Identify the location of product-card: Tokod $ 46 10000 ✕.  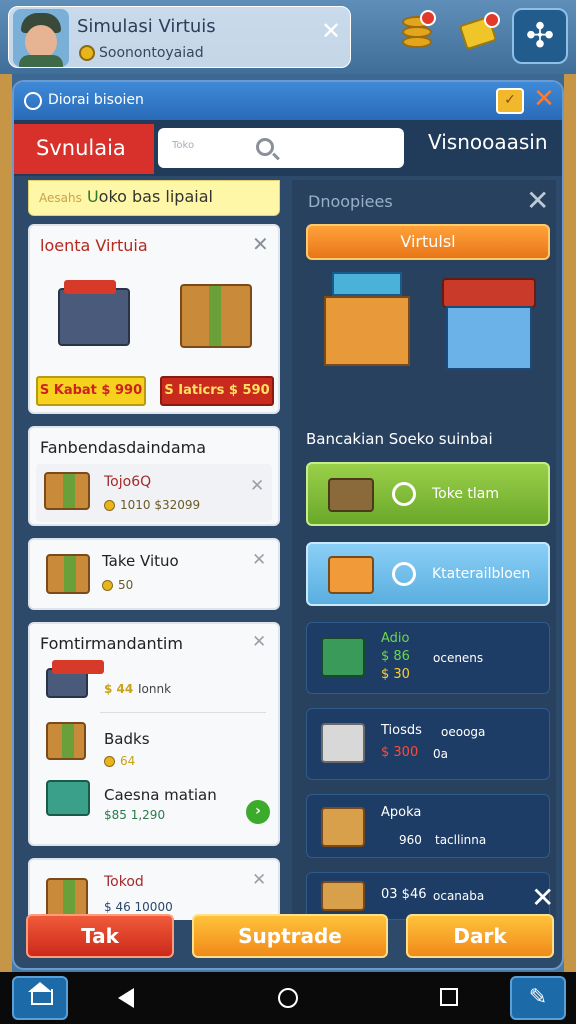
(154, 889).